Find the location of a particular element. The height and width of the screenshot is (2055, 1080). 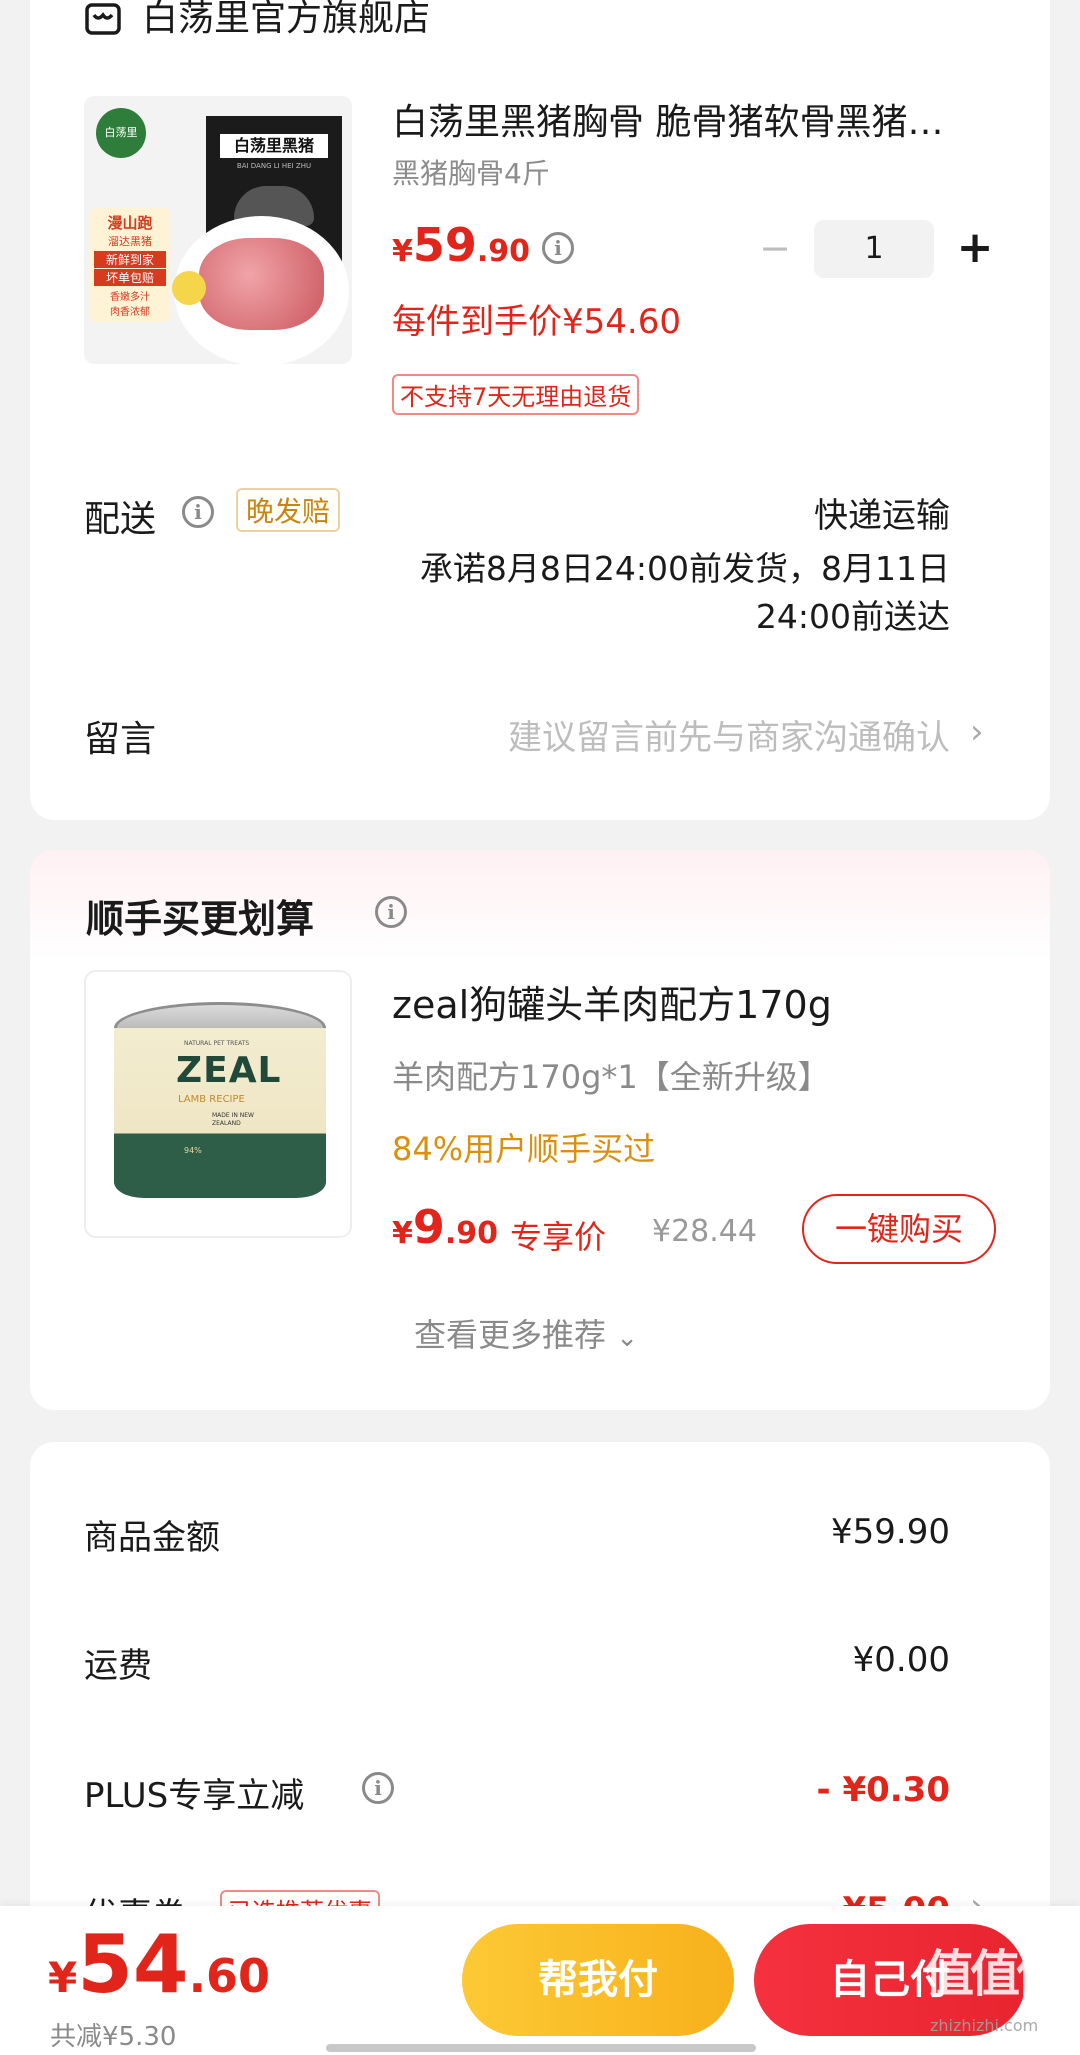

addon-buy-button: 一键购买 is located at coordinates (899, 1229).